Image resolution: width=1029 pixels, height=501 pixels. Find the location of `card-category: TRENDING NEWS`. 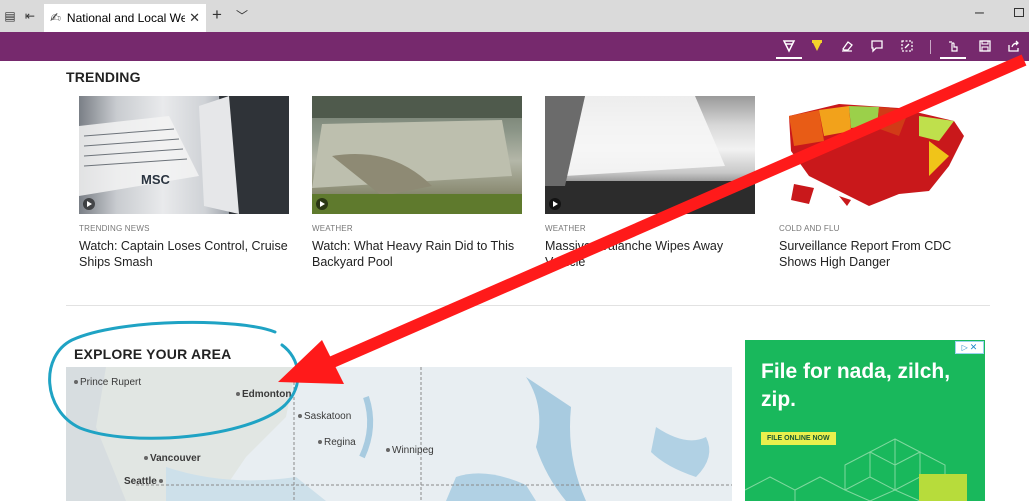

card-category: TRENDING NEWS is located at coordinates (114, 228).